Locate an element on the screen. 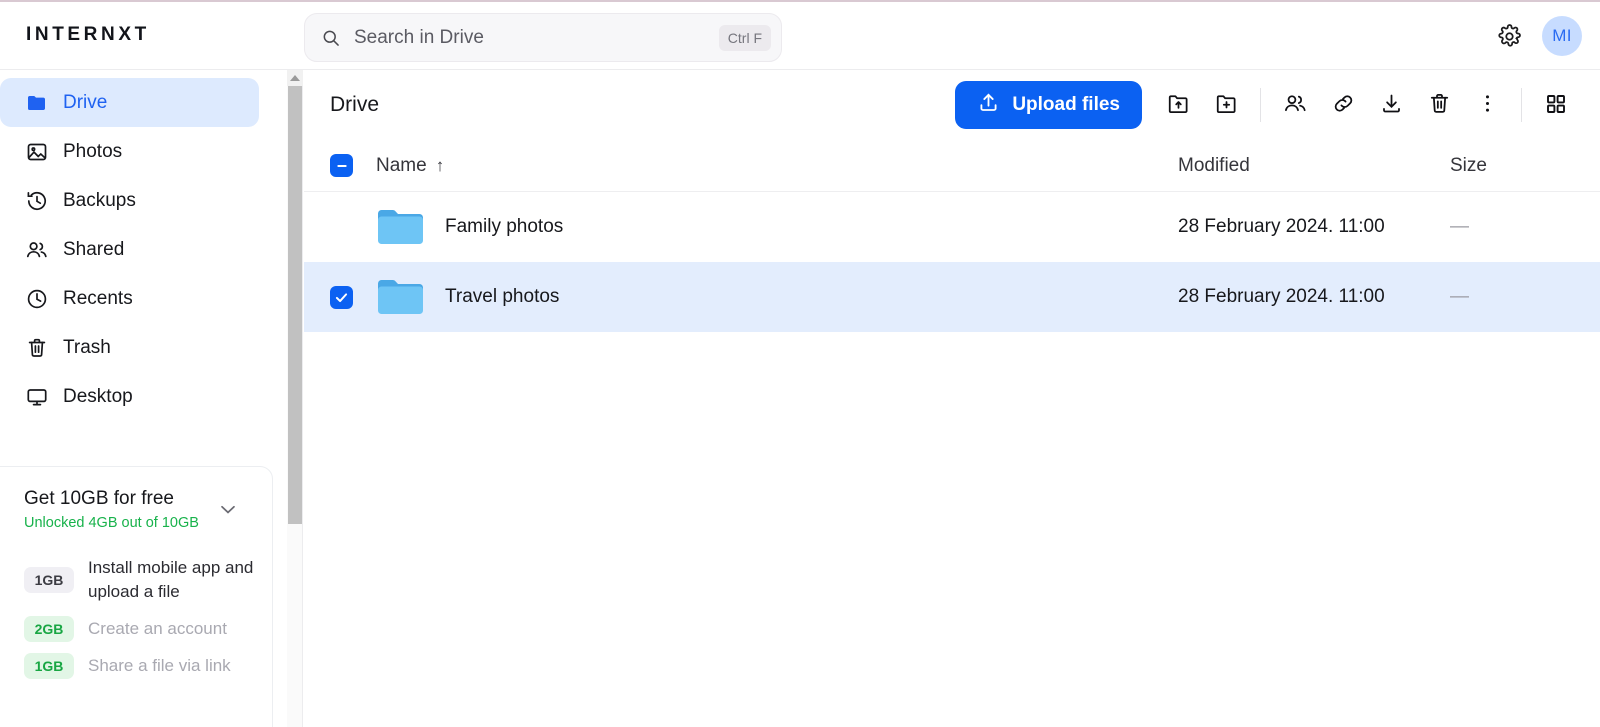 This screenshot has height=727, width=1600. sidebar-item-recents: Recents is located at coordinates (129, 298).